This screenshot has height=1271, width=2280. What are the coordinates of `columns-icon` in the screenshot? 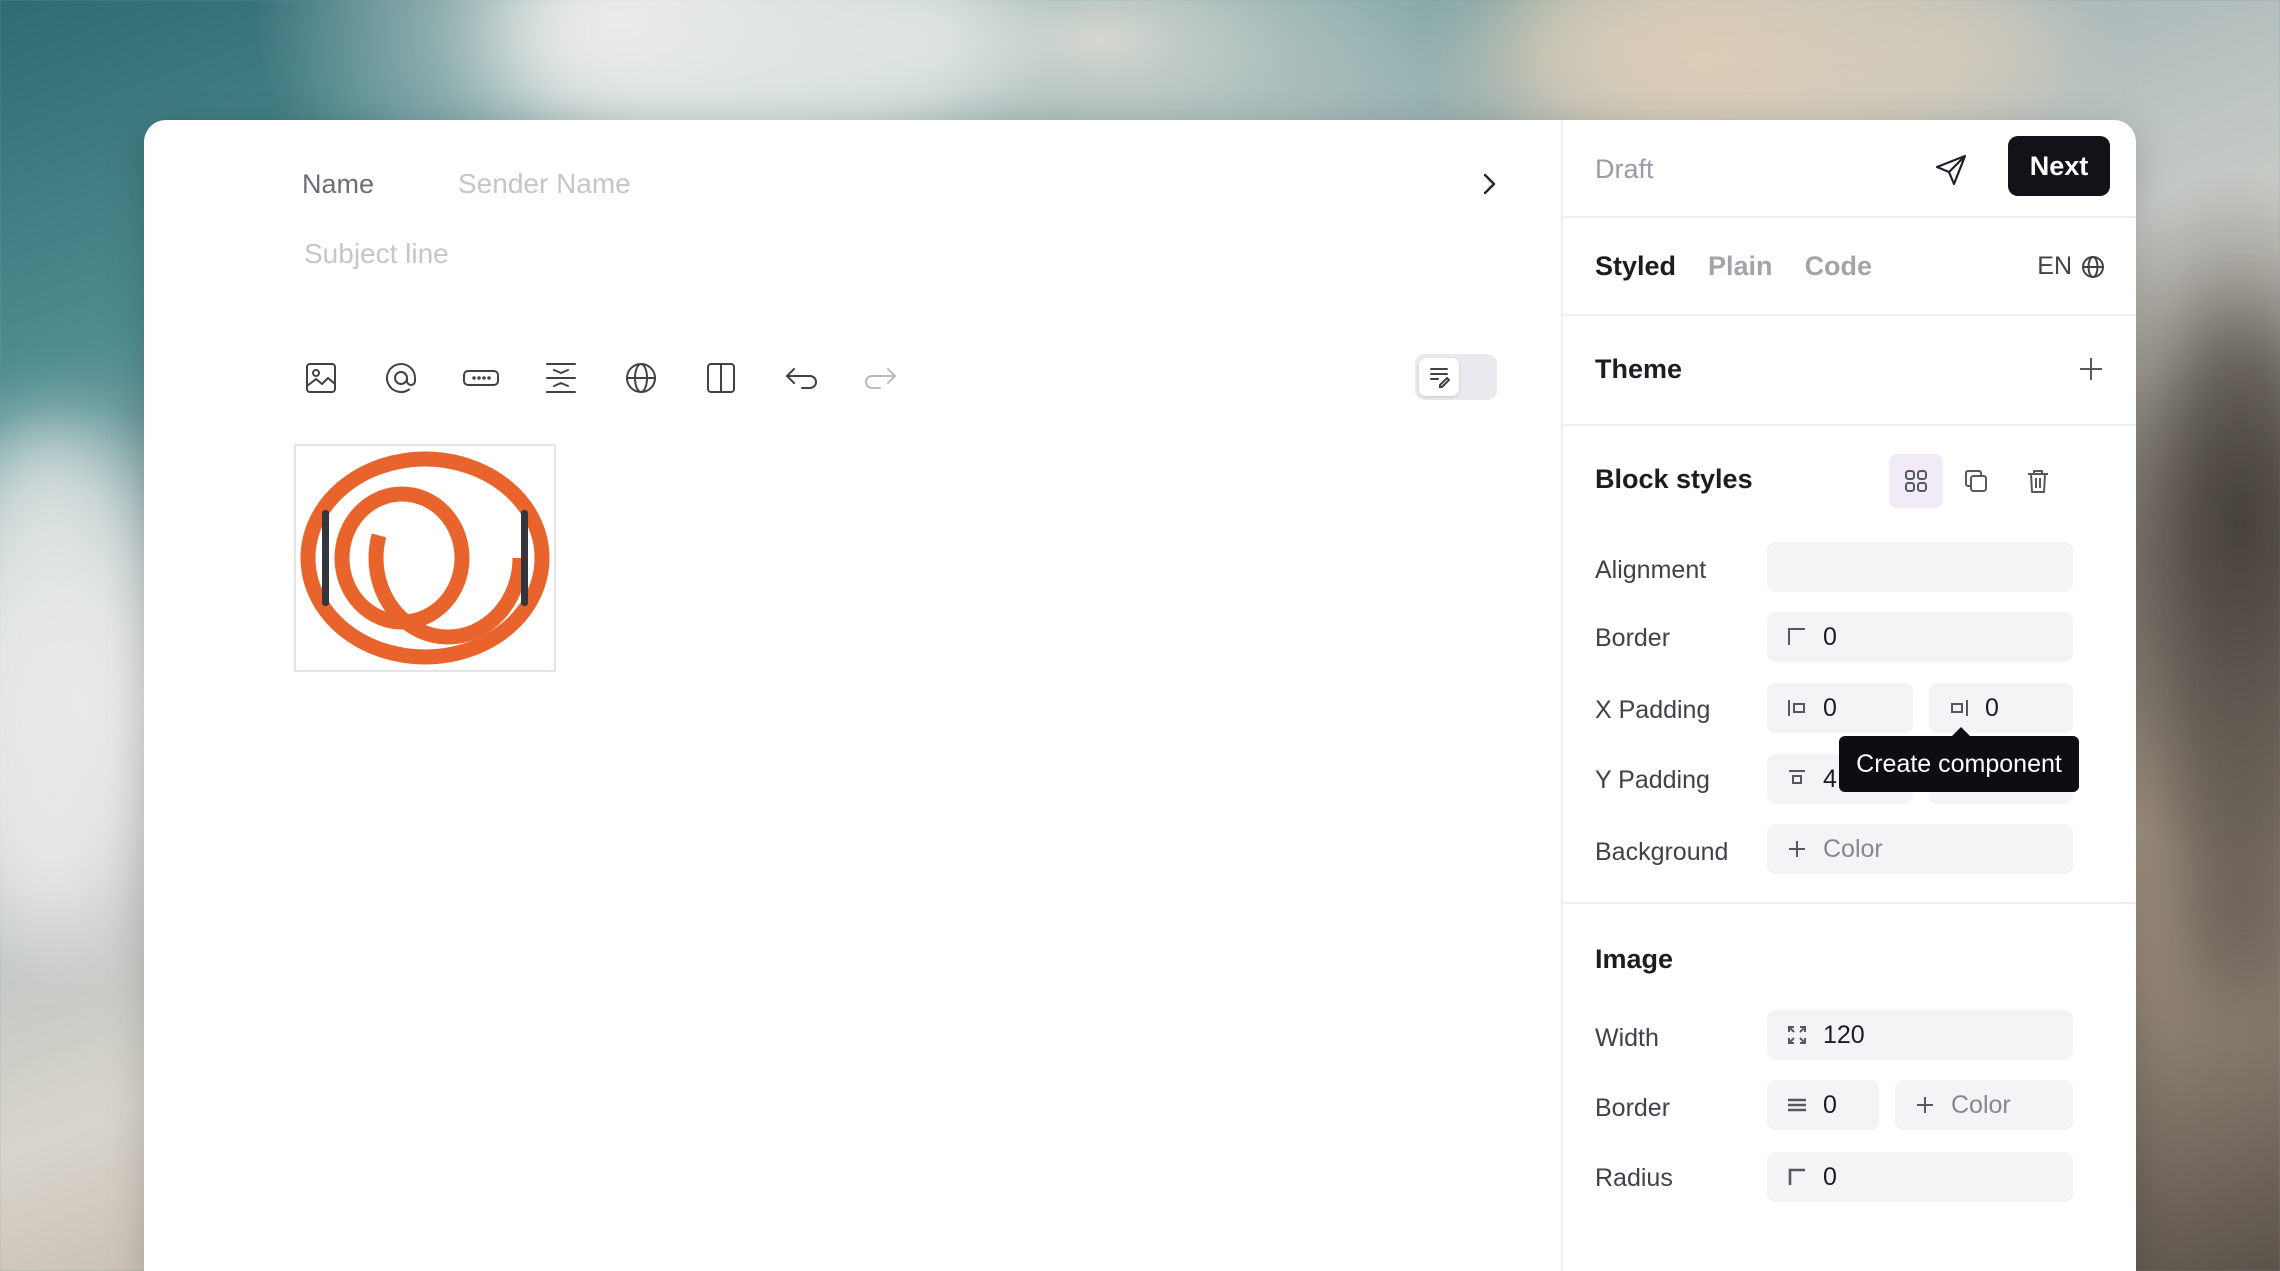 It's located at (738, 378).